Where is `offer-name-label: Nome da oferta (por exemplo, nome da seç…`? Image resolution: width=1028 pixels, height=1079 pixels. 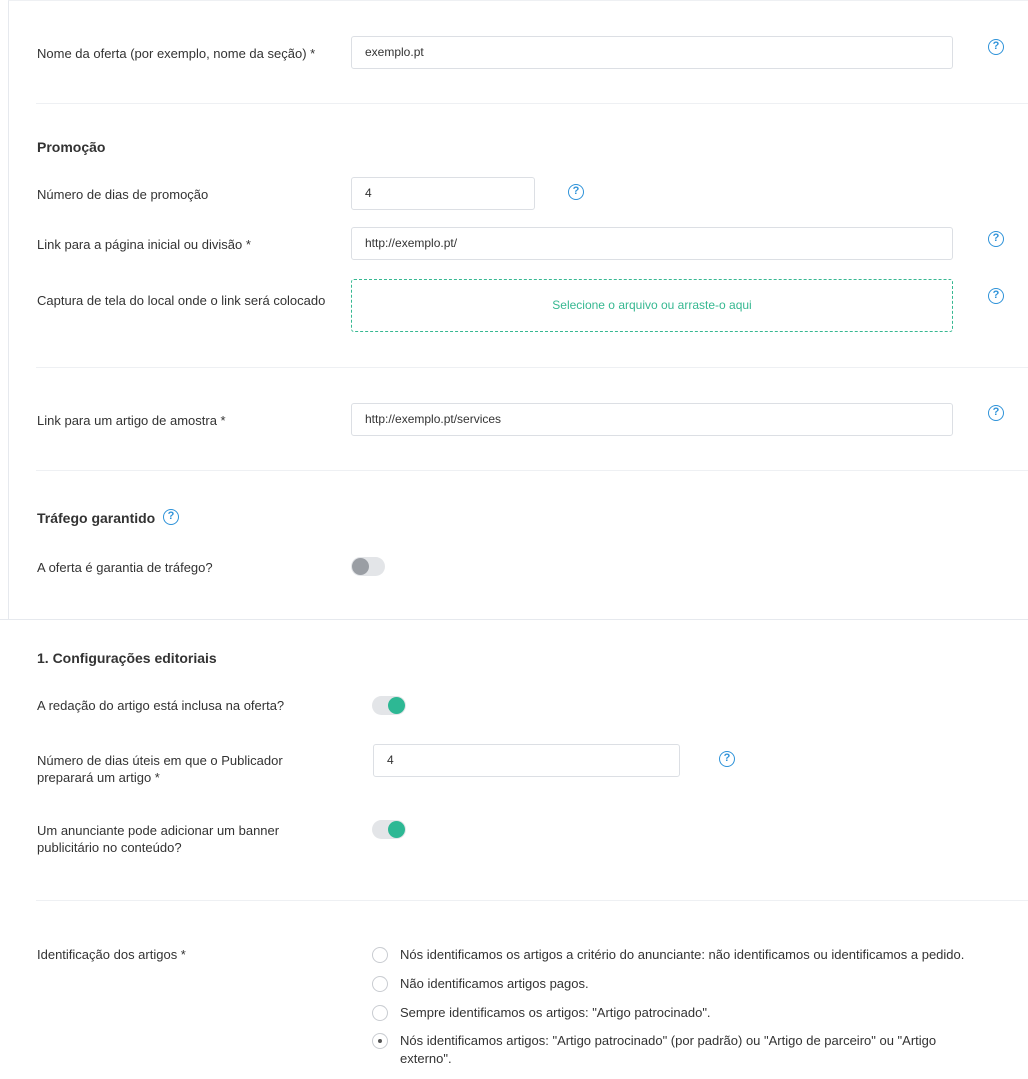 offer-name-label: Nome da oferta (por exemplo, nome da seç… is located at coordinates (176, 53).